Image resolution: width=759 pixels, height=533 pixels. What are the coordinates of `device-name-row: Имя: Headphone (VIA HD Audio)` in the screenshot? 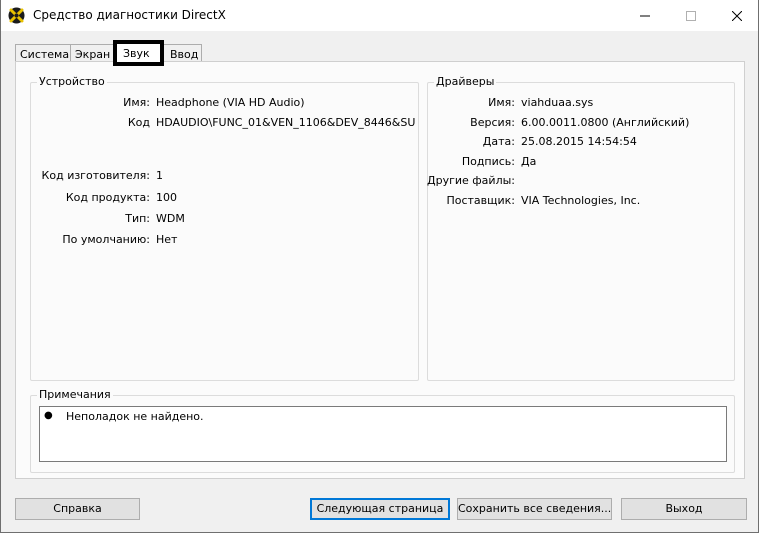 It's located at (225, 104).